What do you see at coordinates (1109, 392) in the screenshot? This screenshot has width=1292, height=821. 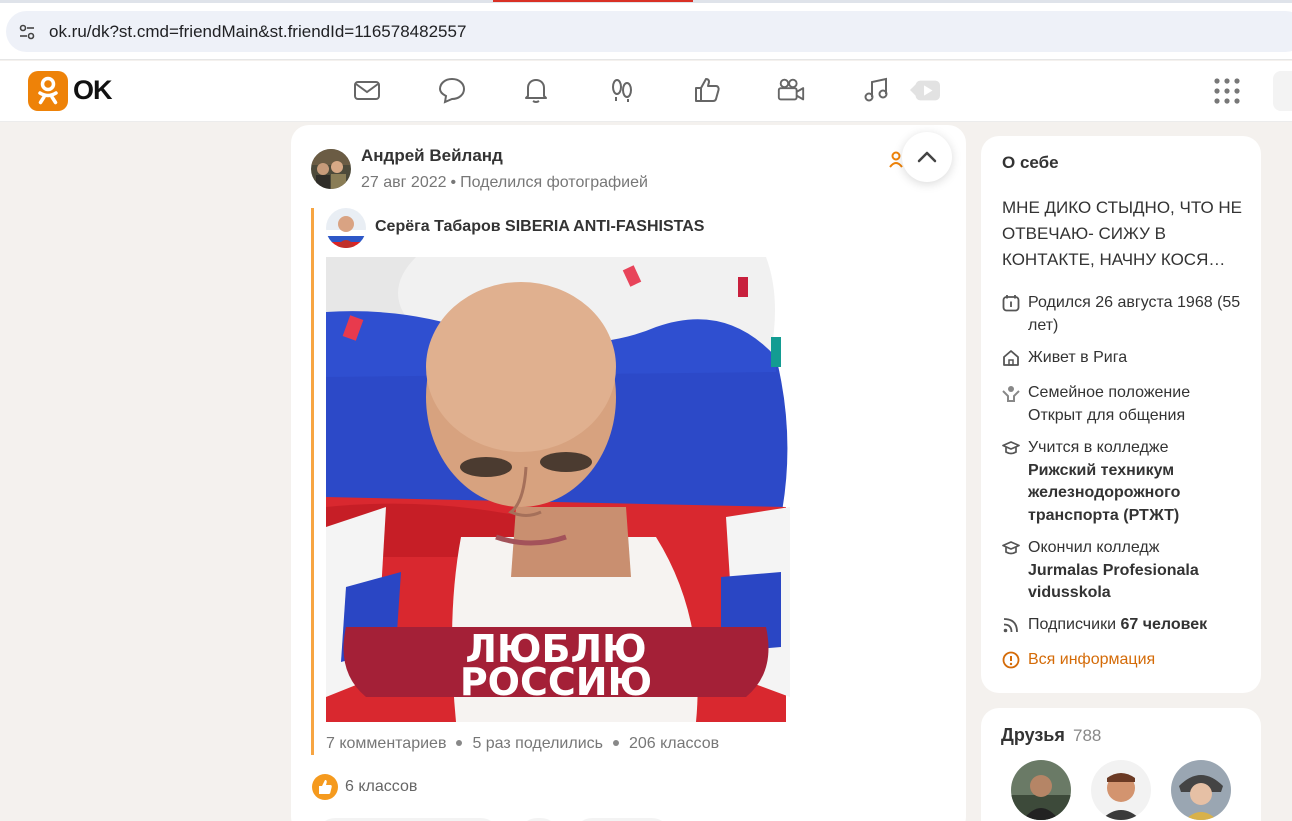 I see `family-label: Семейное положение` at bounding box center [1109, 392].